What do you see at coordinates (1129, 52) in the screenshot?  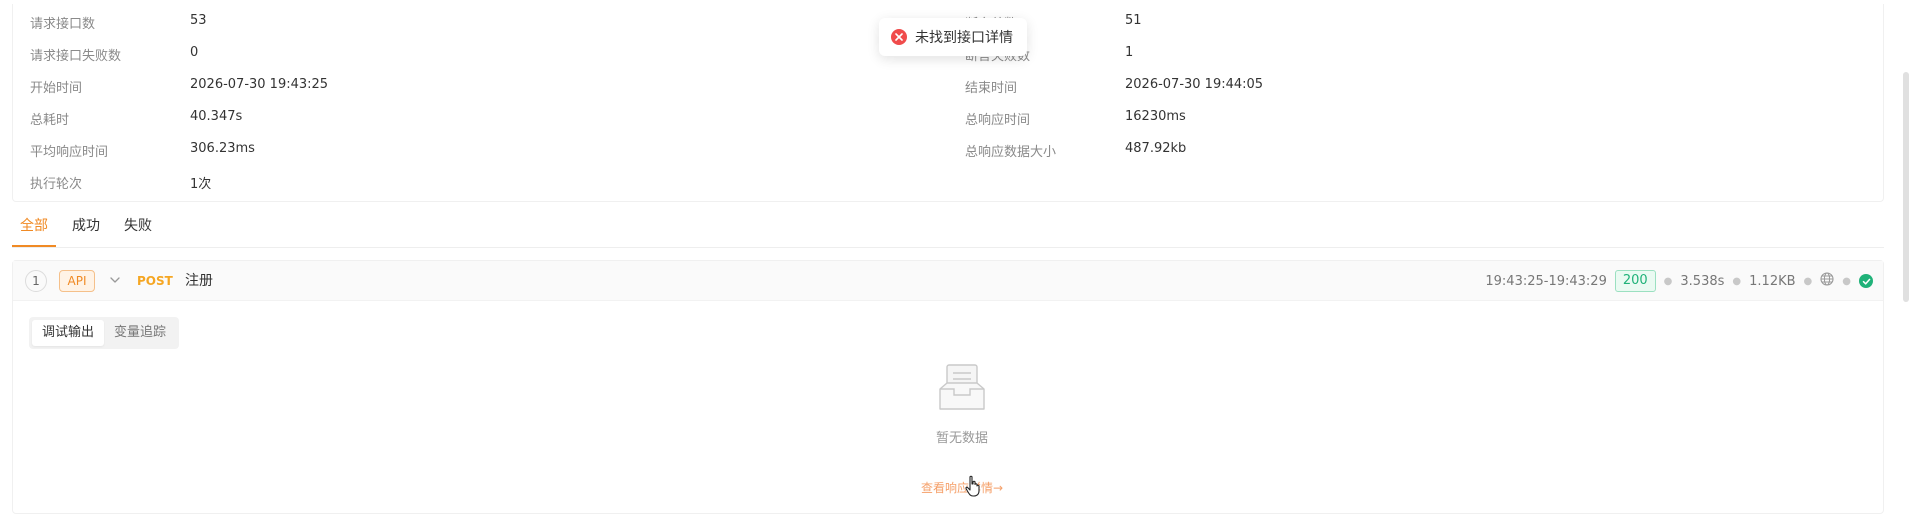 I see `stat-value-assert-failed: 1` at bounding box center [1129, 52].